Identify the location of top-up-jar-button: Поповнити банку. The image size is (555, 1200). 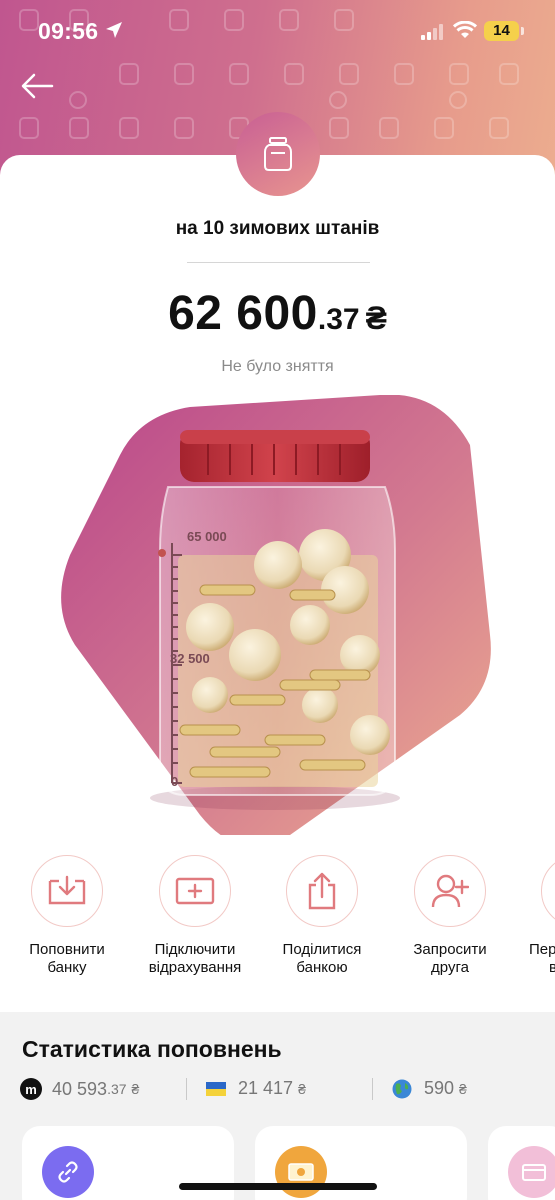
(67, 916).